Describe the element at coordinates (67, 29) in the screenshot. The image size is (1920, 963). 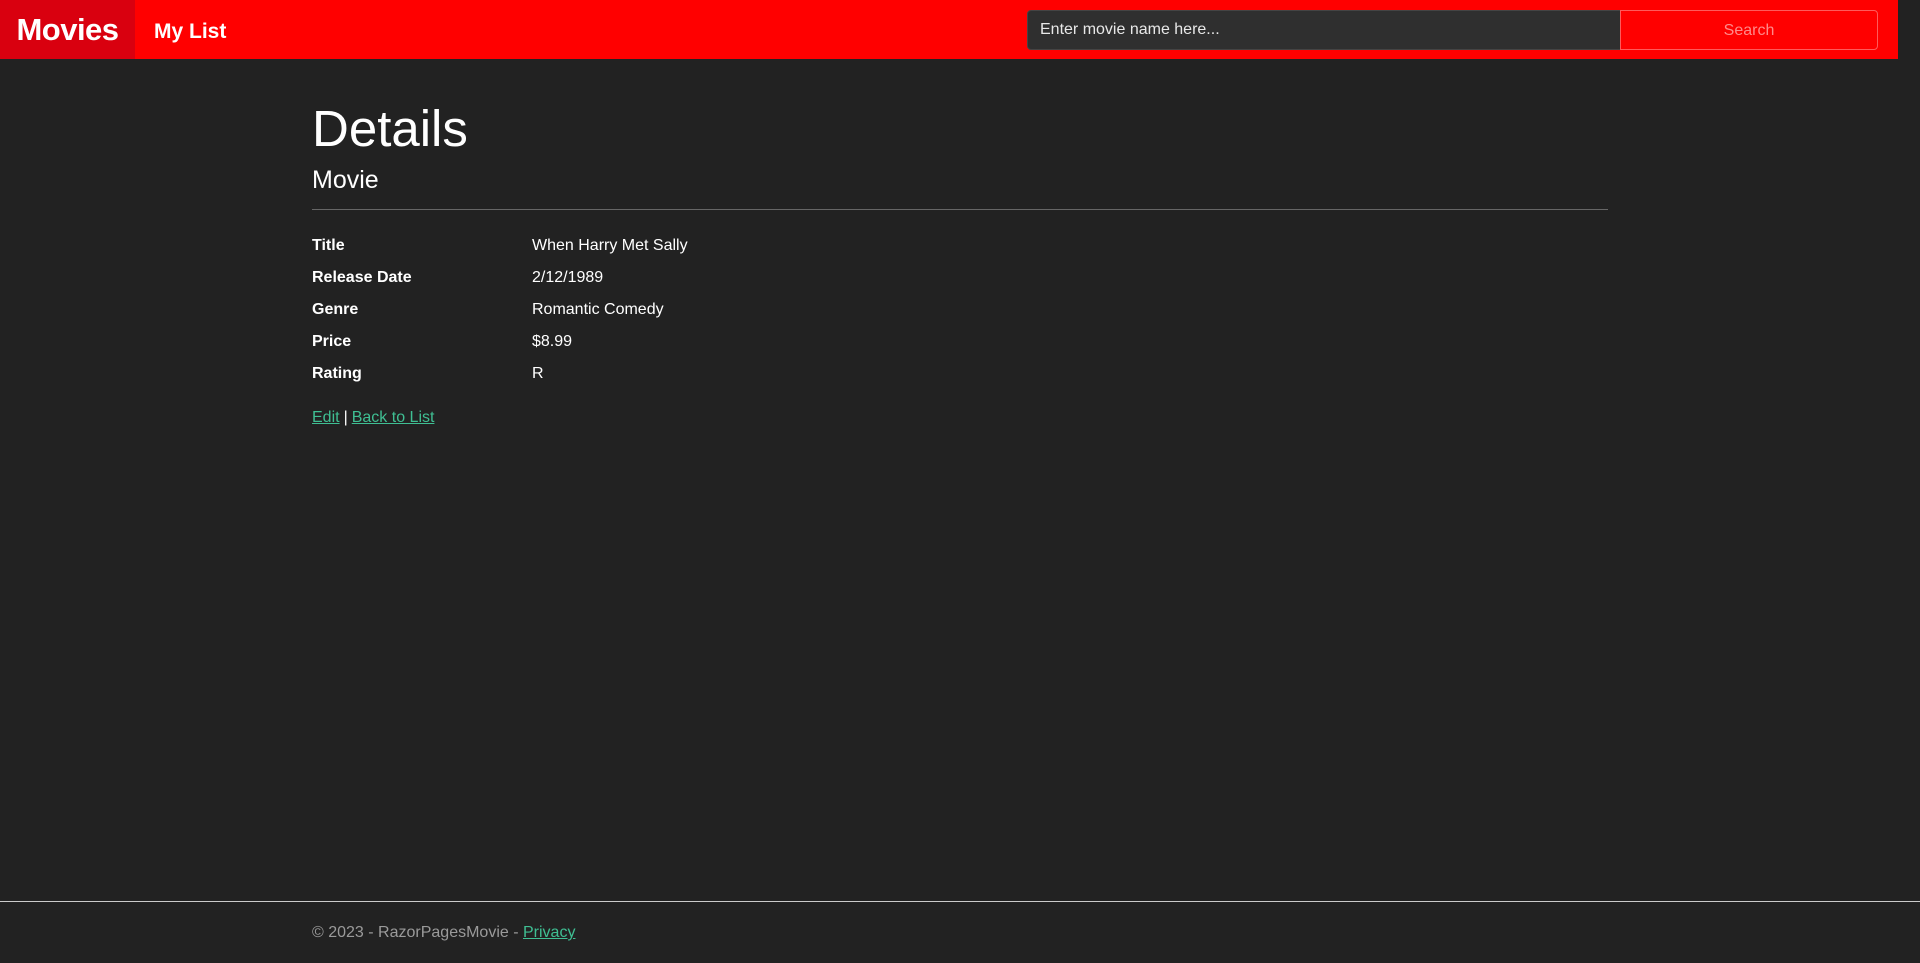
I see `brand-link: Movies` at that location.